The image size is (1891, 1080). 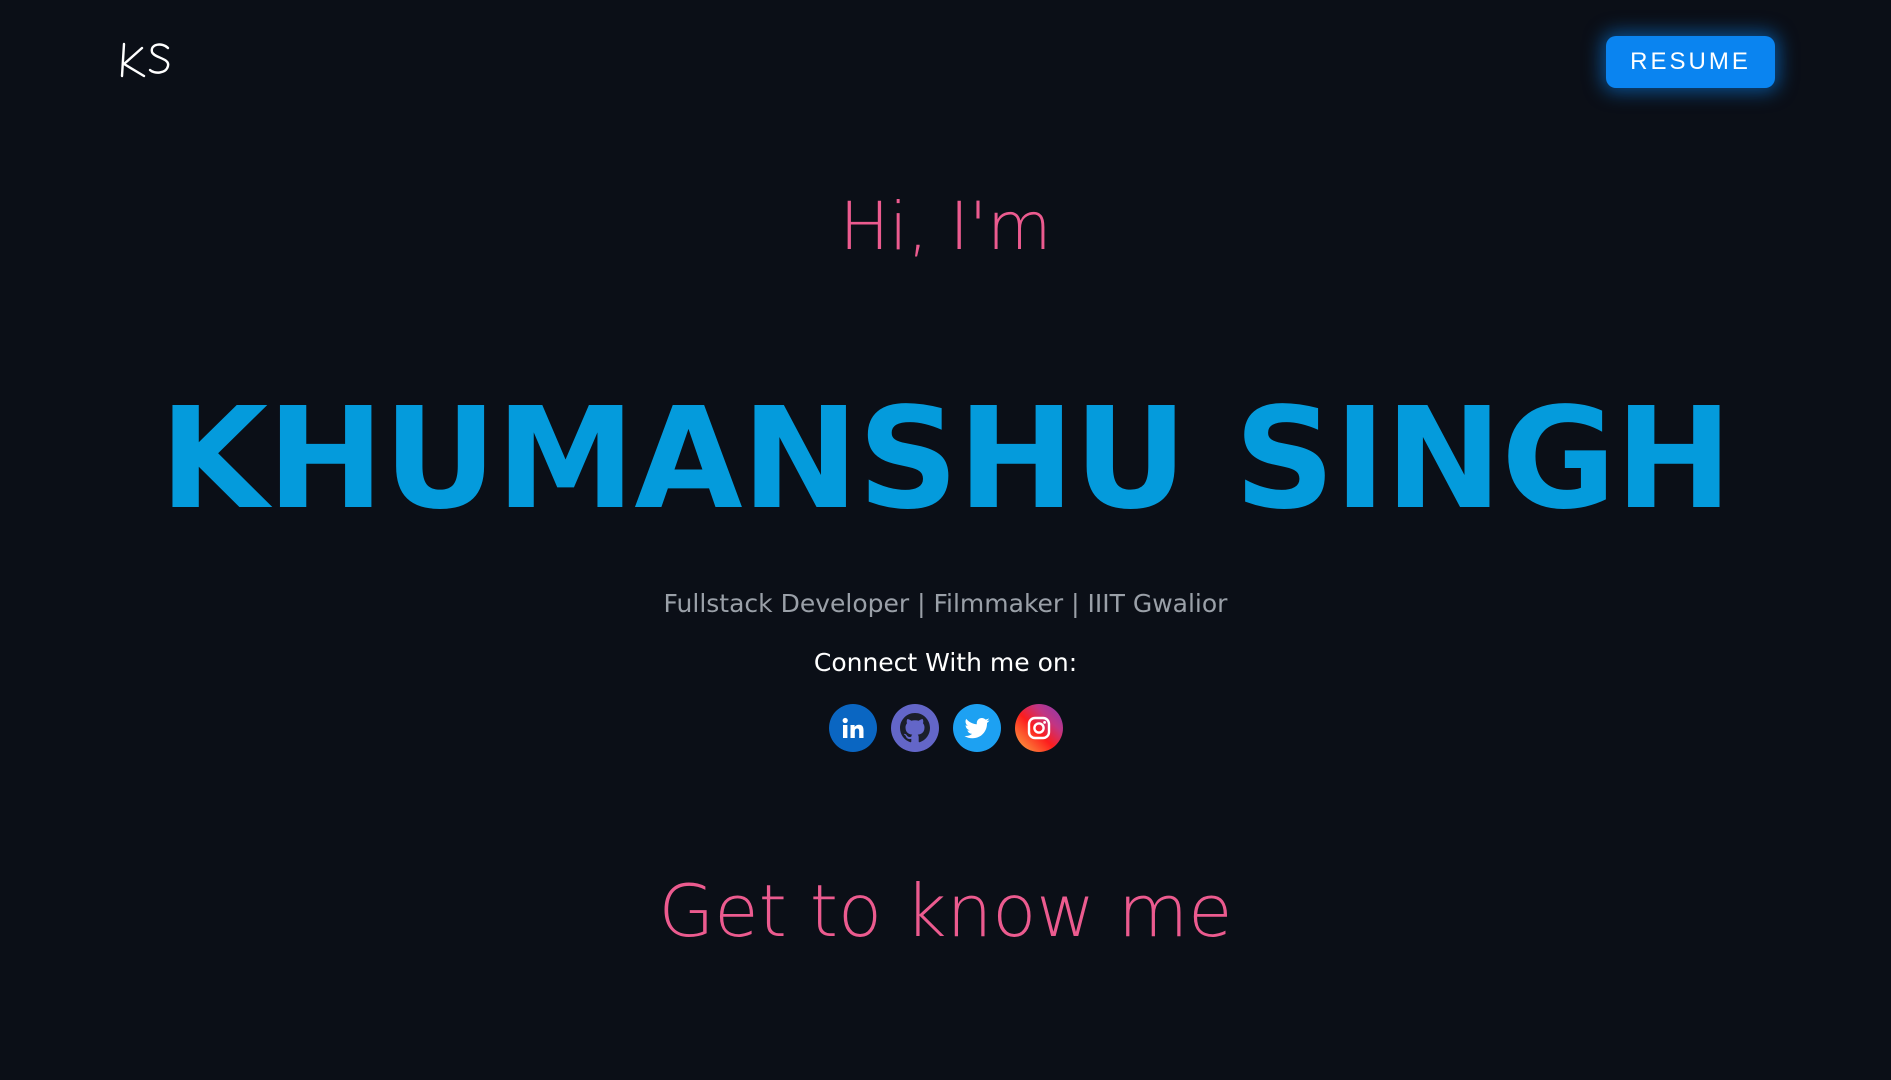 What do you see at coordinates (945, 226) in the screenshot?
I see `greeting-text: Hi, I'm` at bounding box center [945, 226].